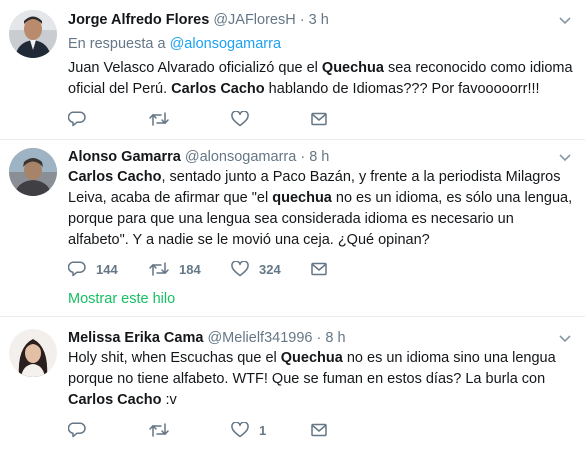 The height and width of the screenshot is (455, 585). Describe the element at coordinates (107, 269) in the screenshot. I see `reply-count: 144` at that location.